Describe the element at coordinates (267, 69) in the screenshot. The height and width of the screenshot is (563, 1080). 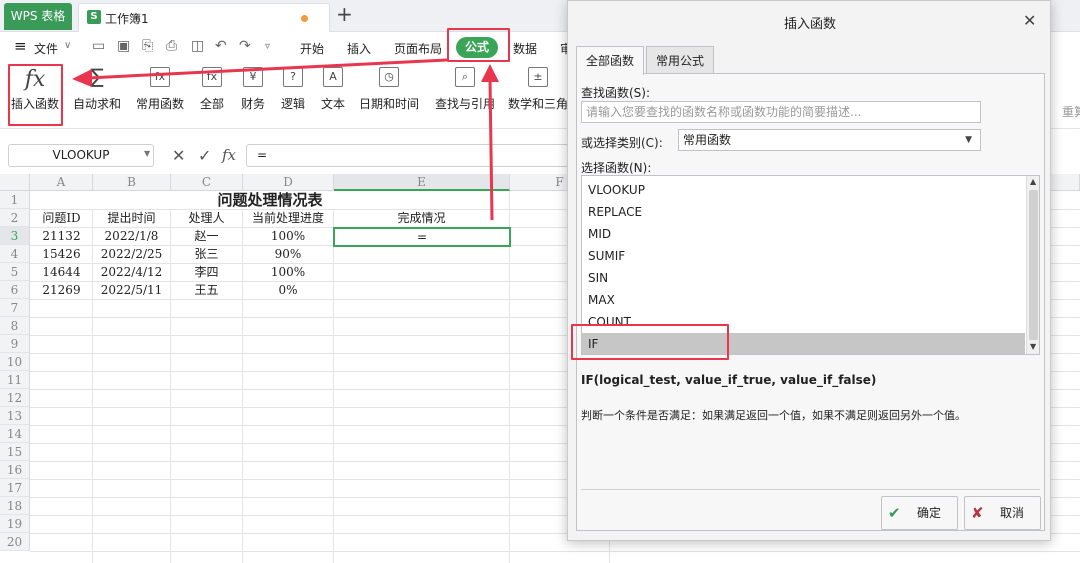
I see `arrow-to-insert-function` at that location.